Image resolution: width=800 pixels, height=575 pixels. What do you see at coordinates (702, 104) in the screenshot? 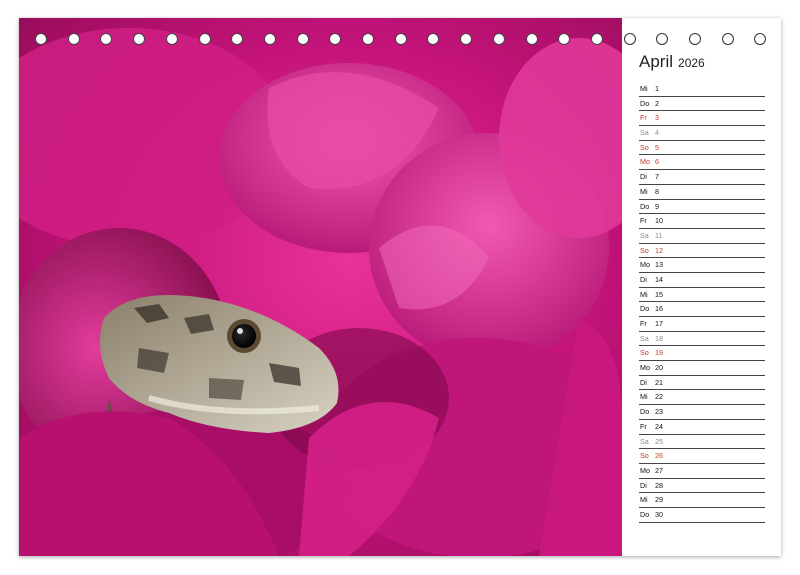
I see `day-row: Do 2` at bounding box center [702, 104].